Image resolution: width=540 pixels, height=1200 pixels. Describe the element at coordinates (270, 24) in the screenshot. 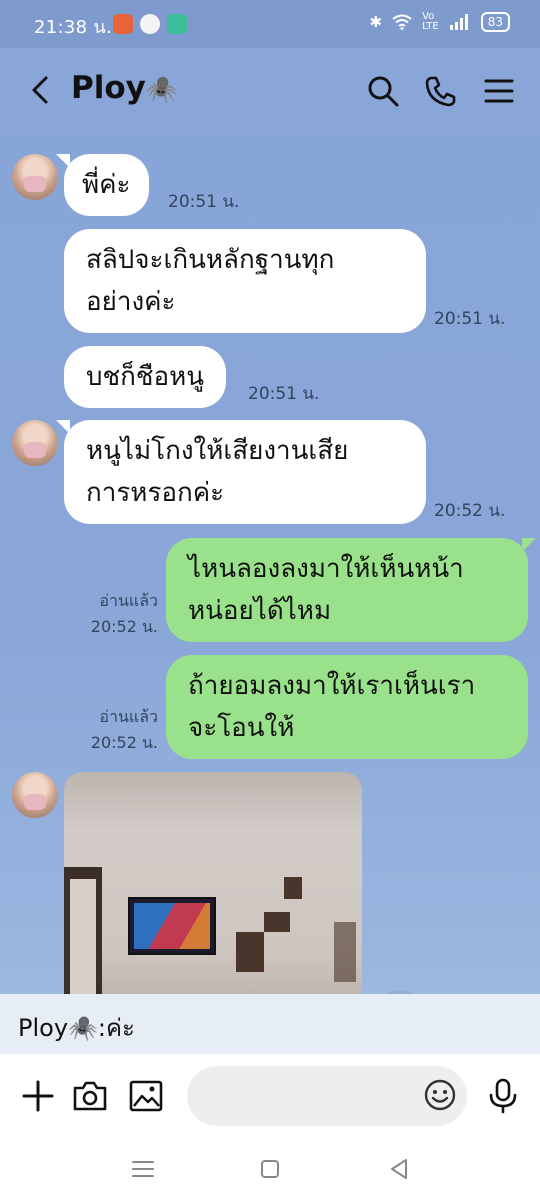

I see `status-bar: 21:38 น. ✱ Vo LTE 83` at that location.